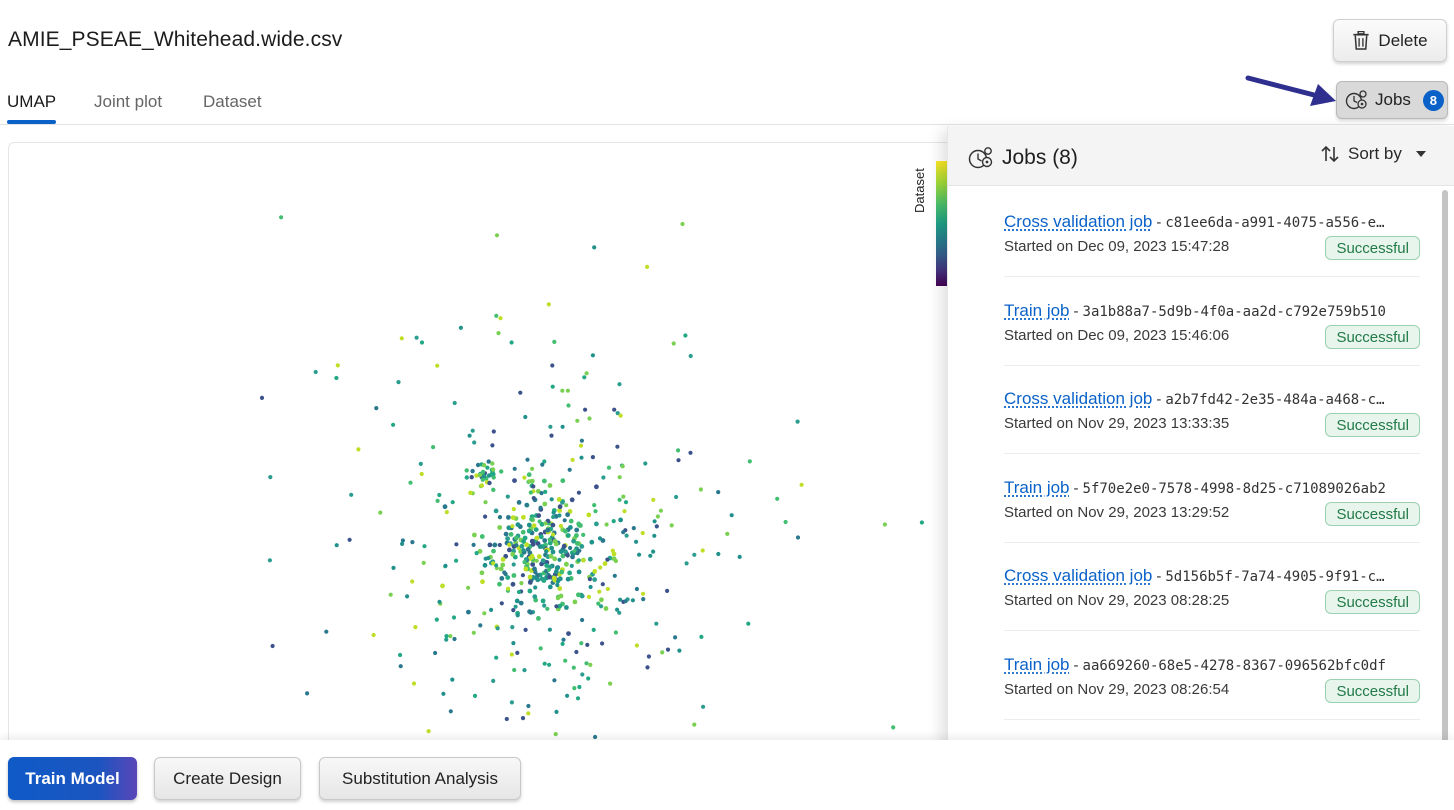 The width and height of the screenshot is (1454, 810). What do you see at coordinates (1403, 40) in the screenshot?
I see `delete-button-label: Delete` at bounding box center [1403, 40].